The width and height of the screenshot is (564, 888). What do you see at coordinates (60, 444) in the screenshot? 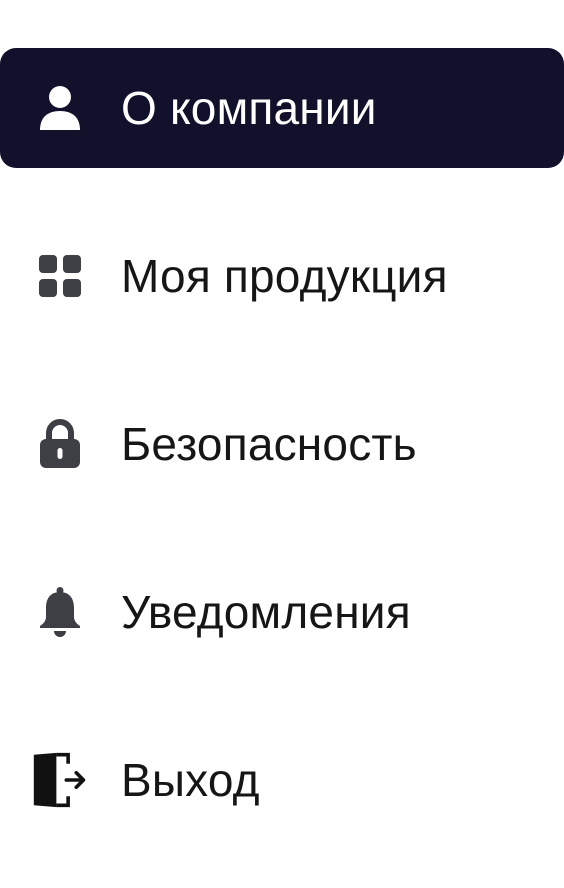
I see `lock-icon` at bounding box center [60, 444].